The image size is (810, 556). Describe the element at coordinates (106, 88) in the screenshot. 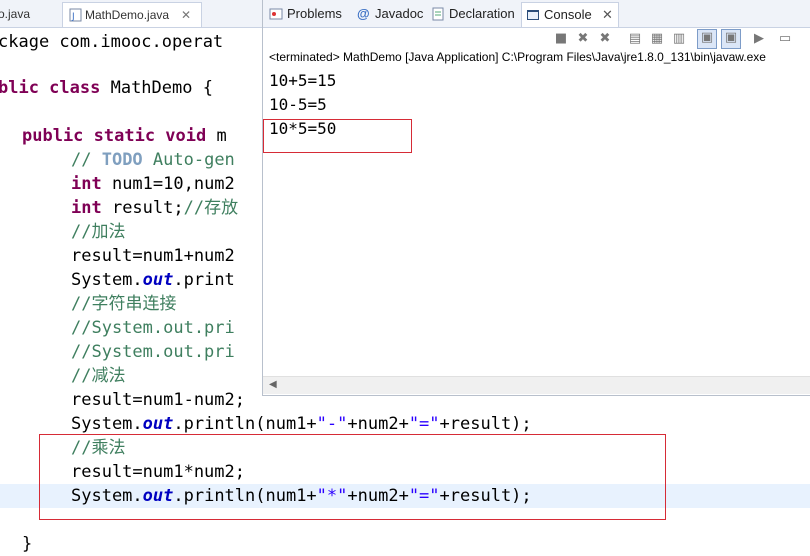

I see `code-line-class: blic class MathDemo {` at that location.